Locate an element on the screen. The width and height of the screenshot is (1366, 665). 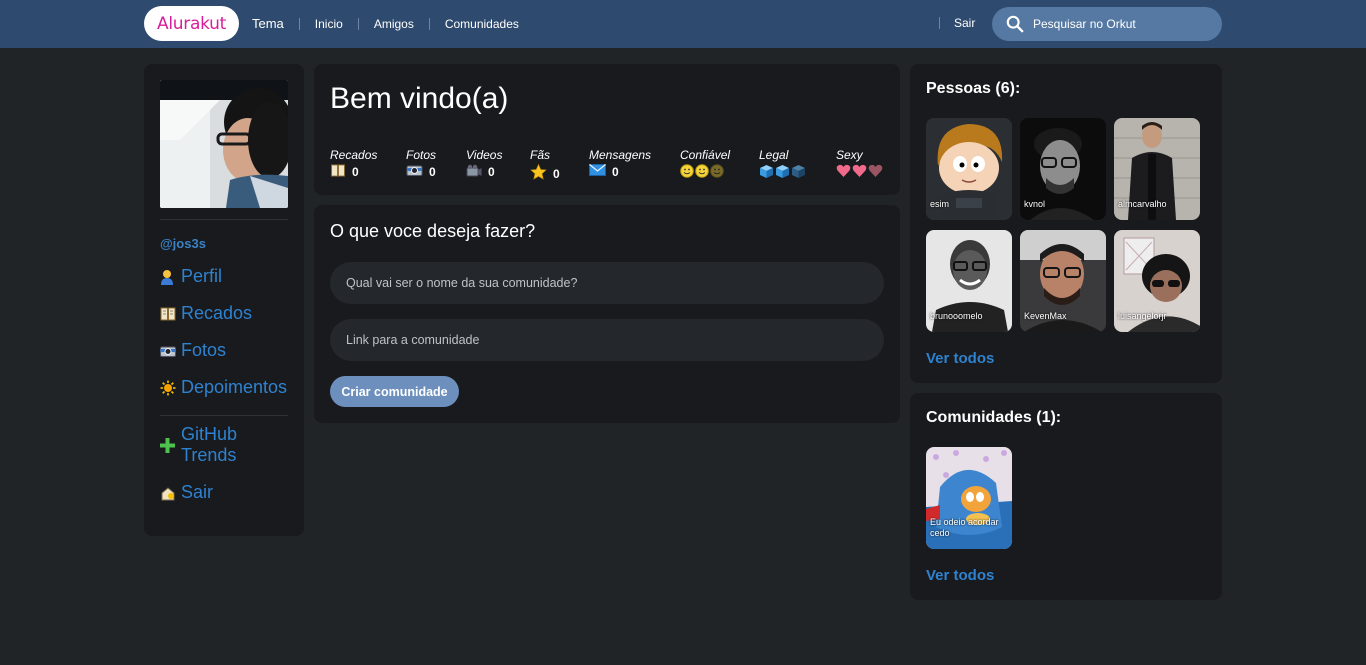
sidebar-item-label: Perfil is located at coordinates (202, 276).